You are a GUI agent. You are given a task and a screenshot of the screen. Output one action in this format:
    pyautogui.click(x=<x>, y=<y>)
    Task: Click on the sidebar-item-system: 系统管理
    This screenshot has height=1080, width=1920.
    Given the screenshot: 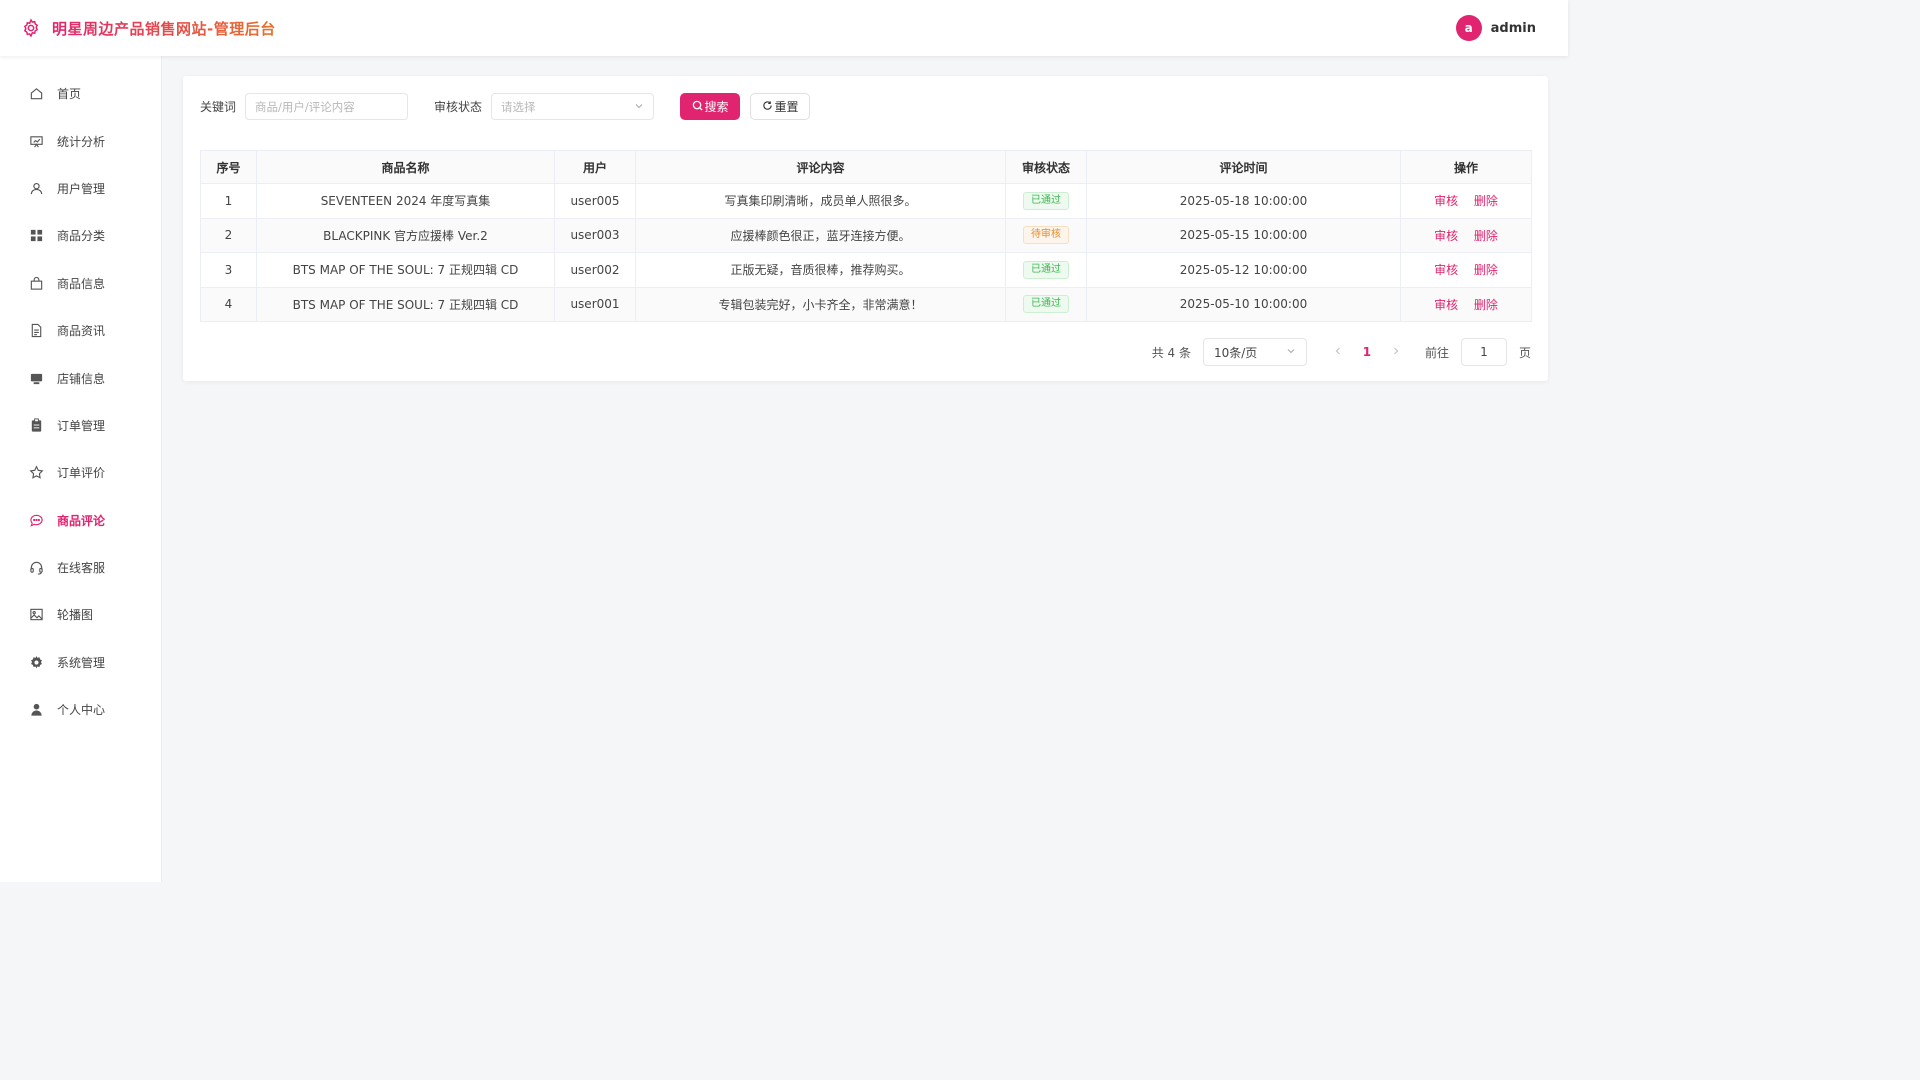 What is the action you would take?
    pyautogui.click(x=80, y=662)
    